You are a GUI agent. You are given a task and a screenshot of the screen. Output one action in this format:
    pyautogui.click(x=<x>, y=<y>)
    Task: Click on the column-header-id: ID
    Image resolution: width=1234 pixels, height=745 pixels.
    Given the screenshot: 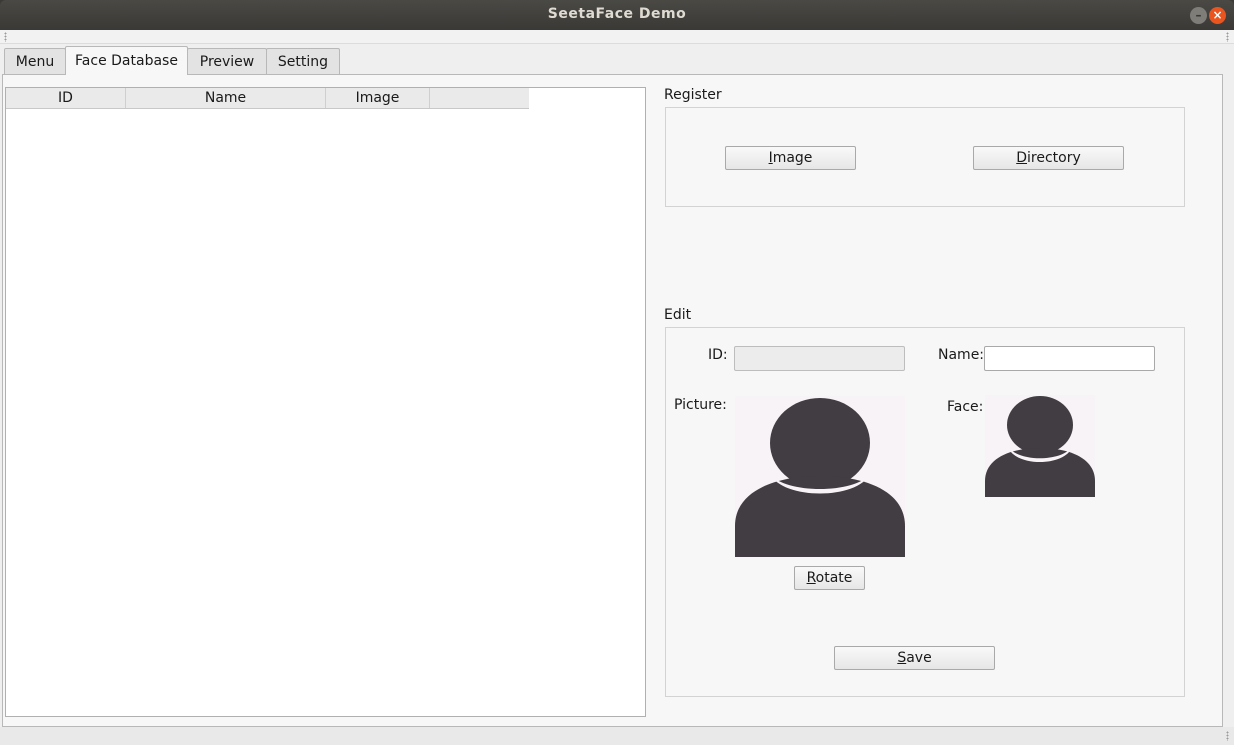 What is the action you would take?
    pyautogui.click(x=66, y=98)
    